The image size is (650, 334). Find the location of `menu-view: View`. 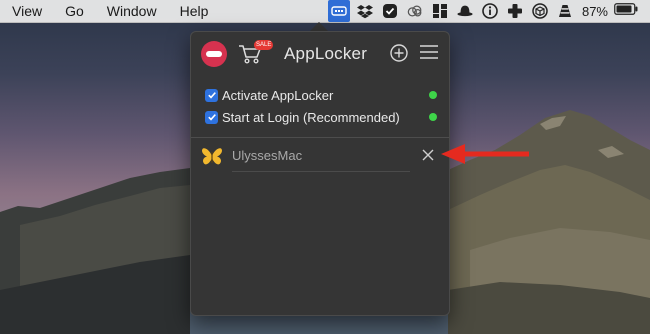

menu-view: View is located at coordinates (27, 11).